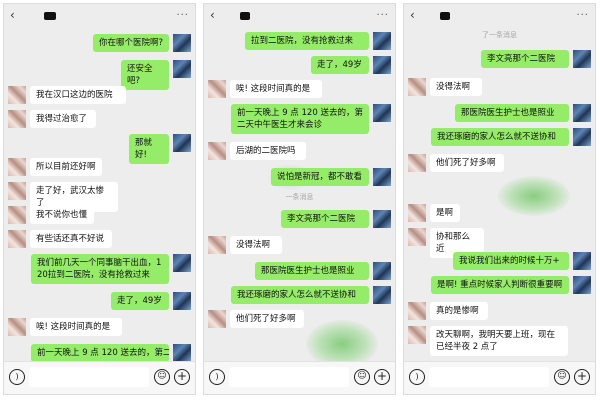 The image size is (600, 400). I want to click on message-bubble: 我们前几天一个同事脑干出血，120拉到二医院，没有抢救过来, so click(100, 269).